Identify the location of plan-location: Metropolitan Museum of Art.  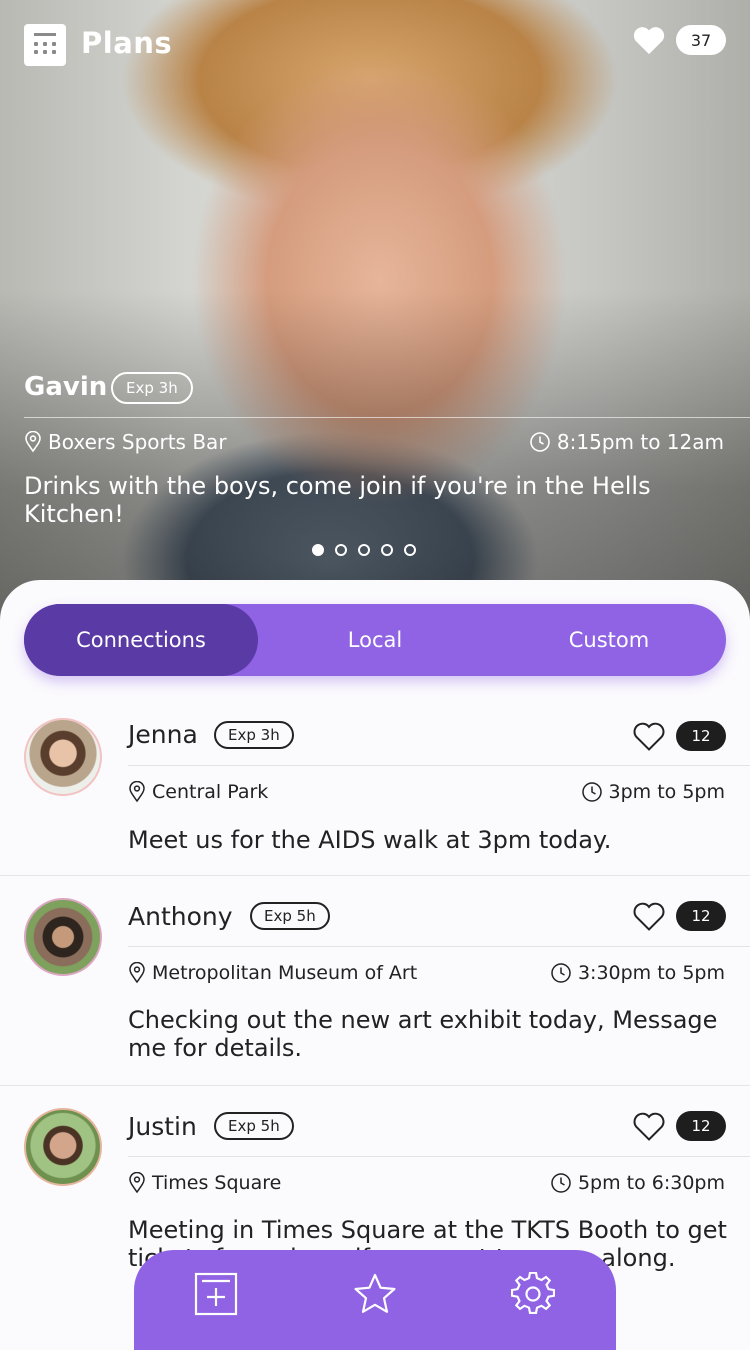
(272, 973).